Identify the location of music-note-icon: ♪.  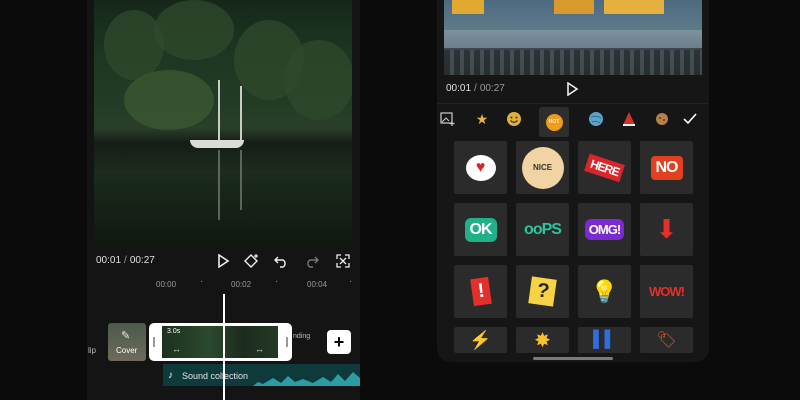
(170, 375).